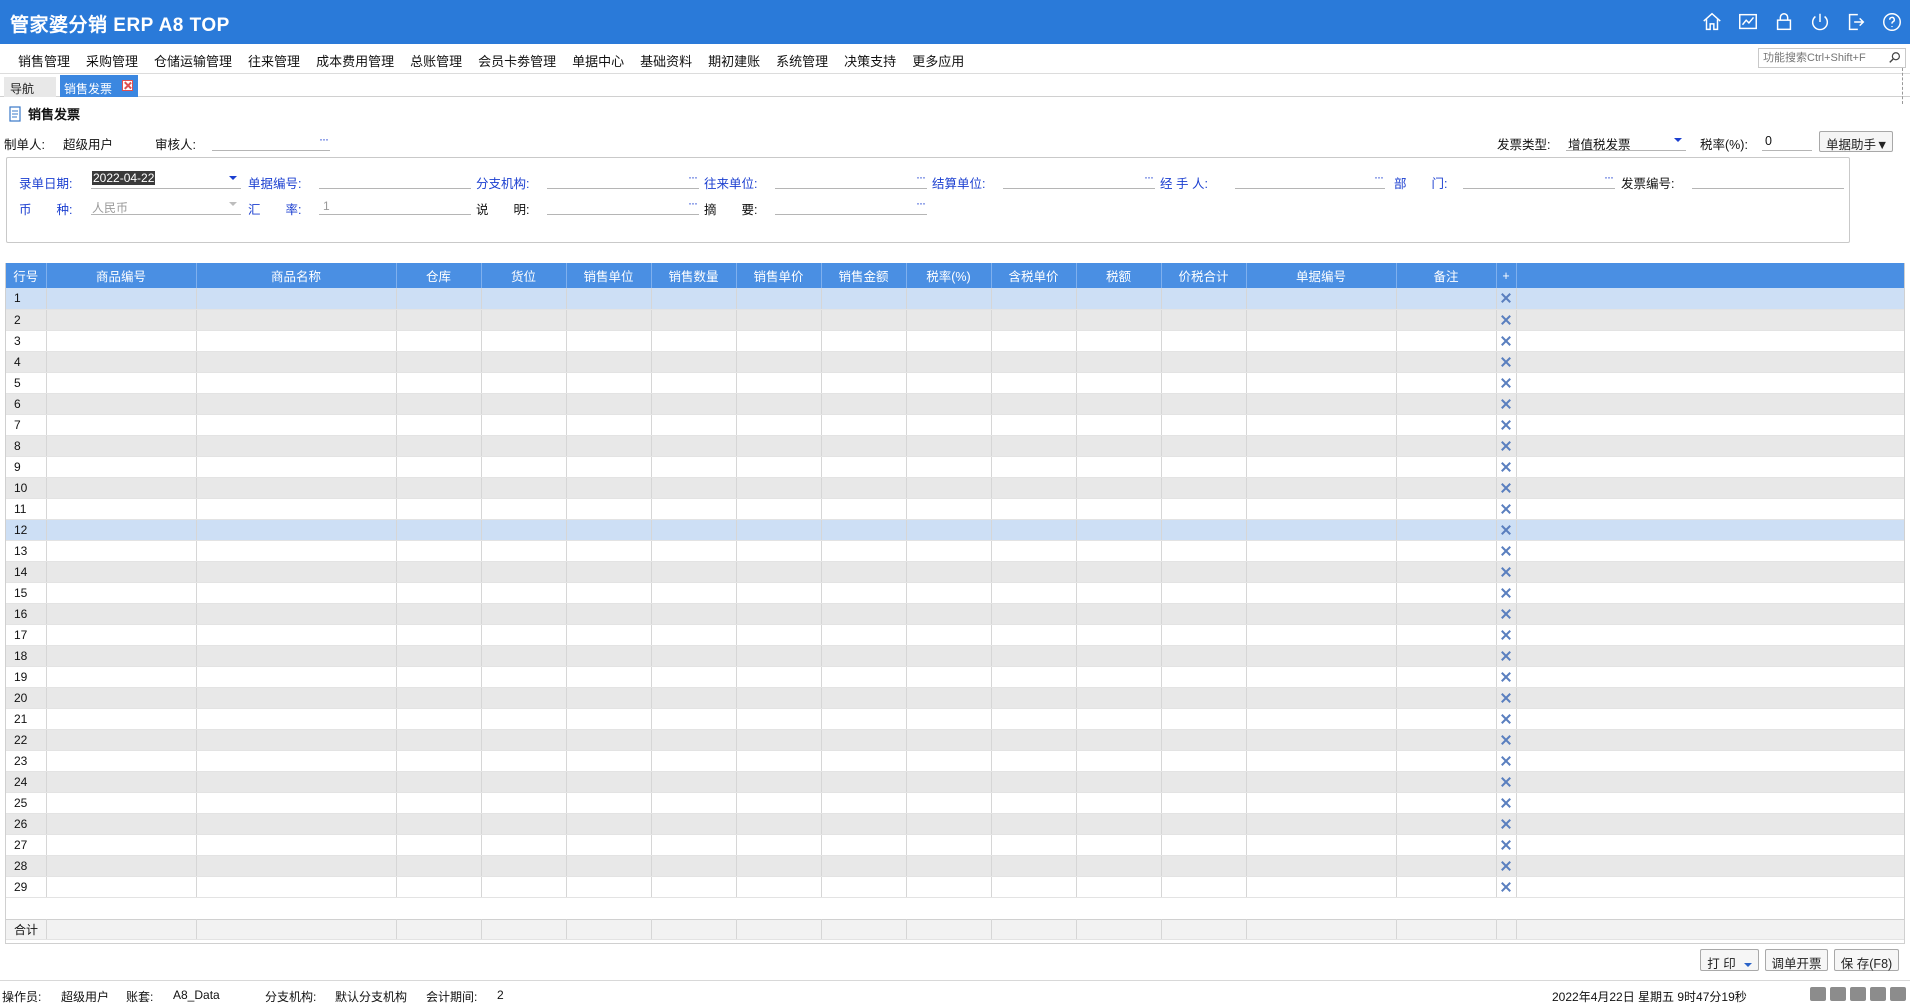 This screenshot has width=1910, height=1007. Describe the element at coordinates (1034, 275) in the screenshot. I see `col-tax-incl-price: 含税单价` at that location.